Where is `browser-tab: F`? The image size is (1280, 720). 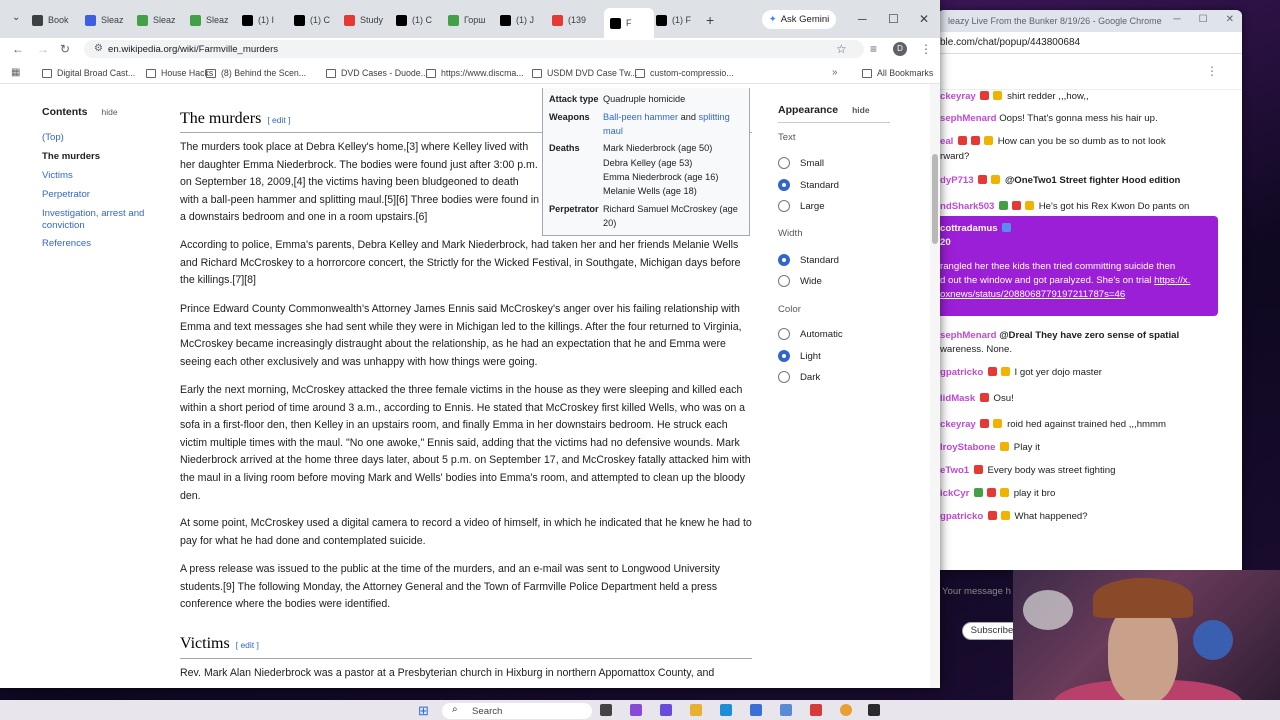 browser-tab: F is located at coordinates (629, 23).